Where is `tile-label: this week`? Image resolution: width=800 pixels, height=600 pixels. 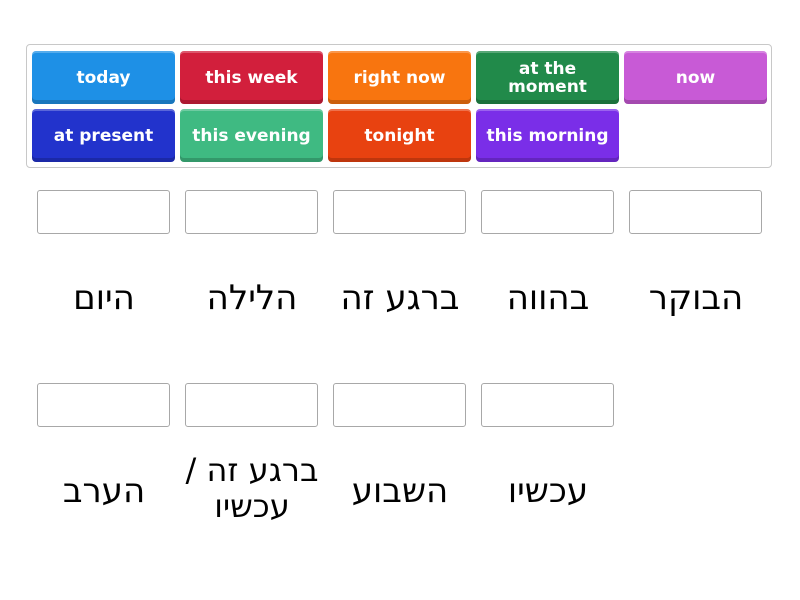
tile-label: this week is located at coordinates (251, 77).